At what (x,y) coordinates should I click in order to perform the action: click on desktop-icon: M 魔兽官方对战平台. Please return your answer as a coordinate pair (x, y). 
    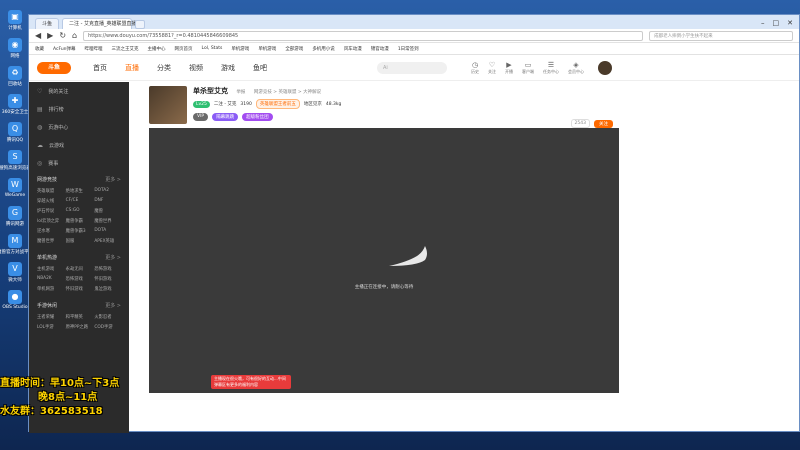
    Looking at the image, I should click on (16, 247).